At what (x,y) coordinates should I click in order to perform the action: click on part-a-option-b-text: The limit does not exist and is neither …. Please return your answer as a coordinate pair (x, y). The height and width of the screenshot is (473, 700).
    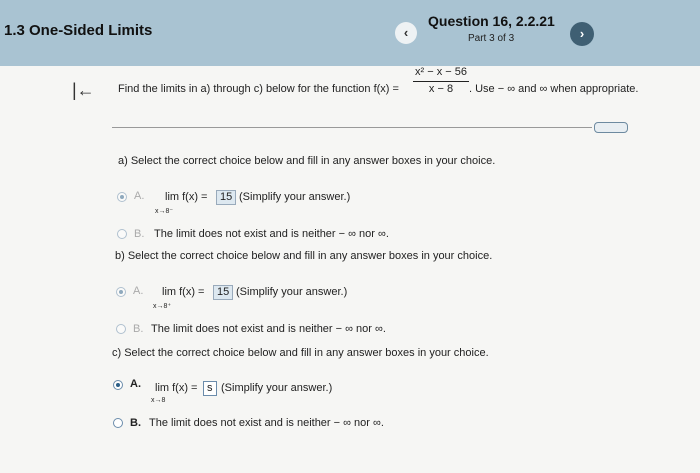
    Looking at the image, I should click on (271, 234).